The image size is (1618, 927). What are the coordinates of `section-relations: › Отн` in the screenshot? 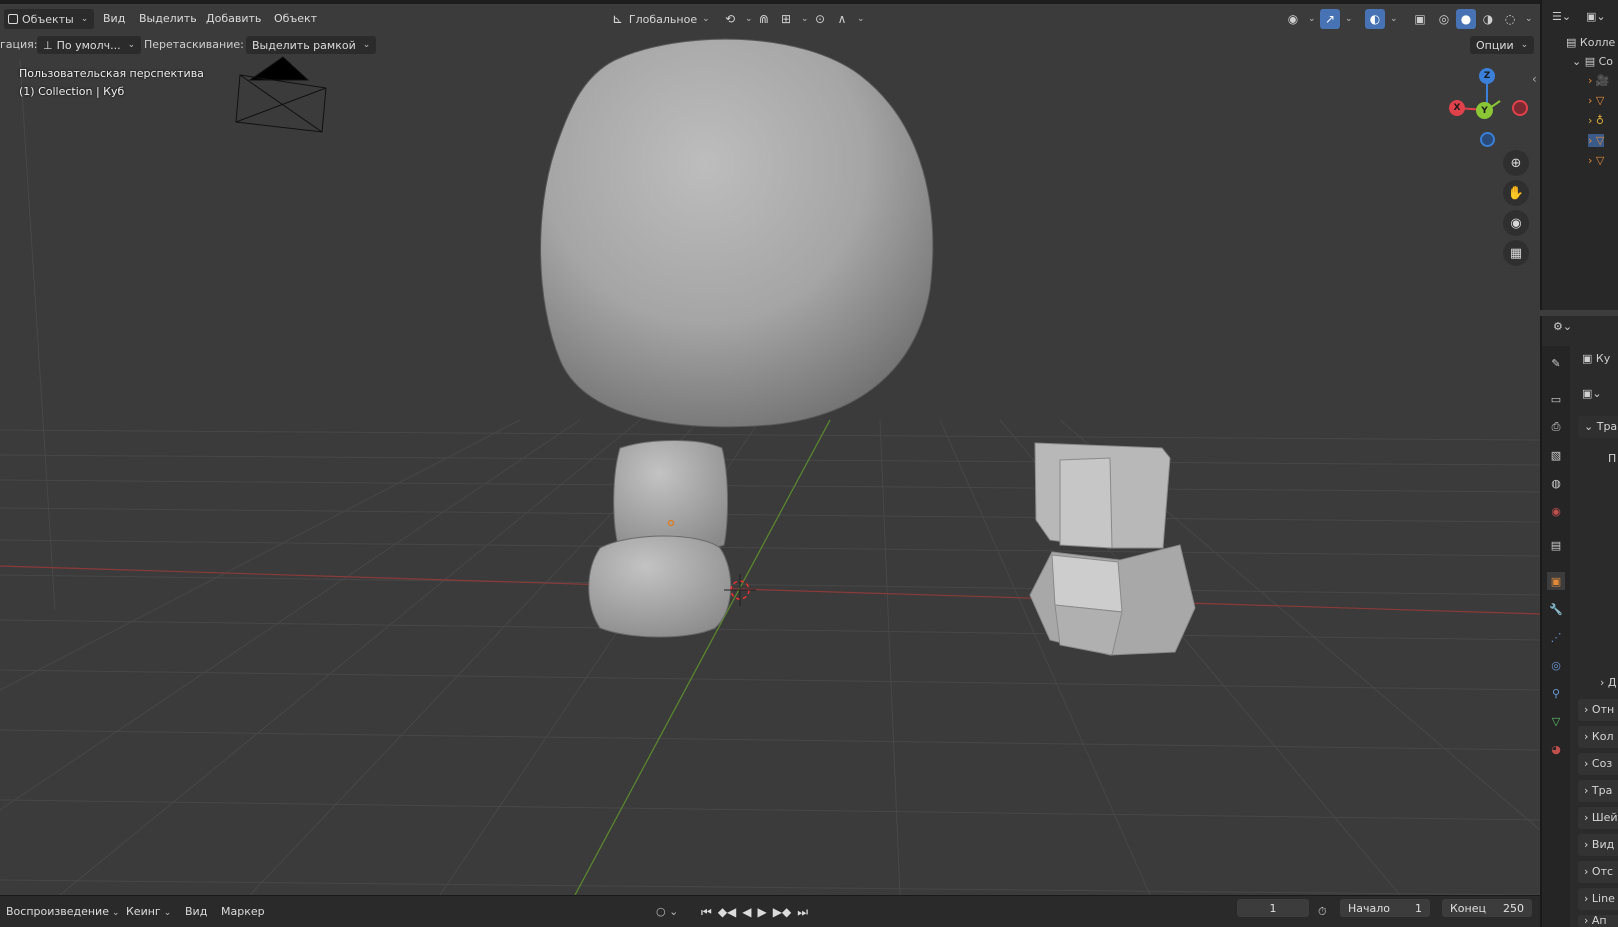 It's located at (1598, 710).